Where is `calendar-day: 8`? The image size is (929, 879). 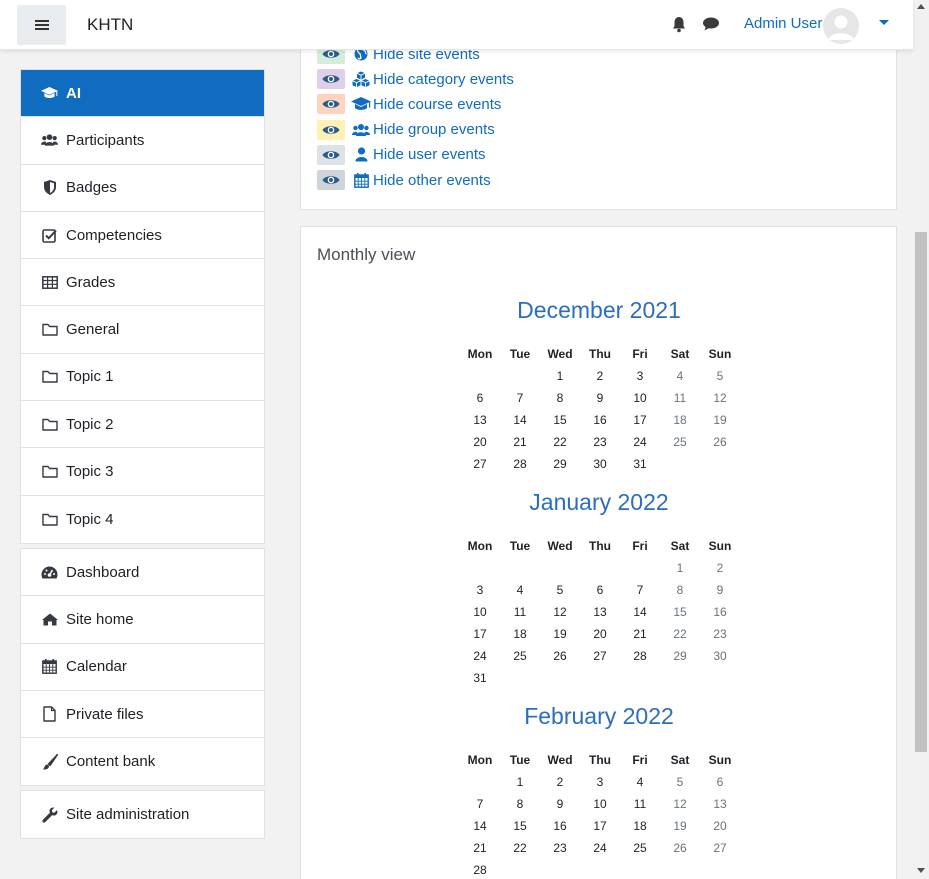 calendar-day: 8 is located at coordinates (560, 398).